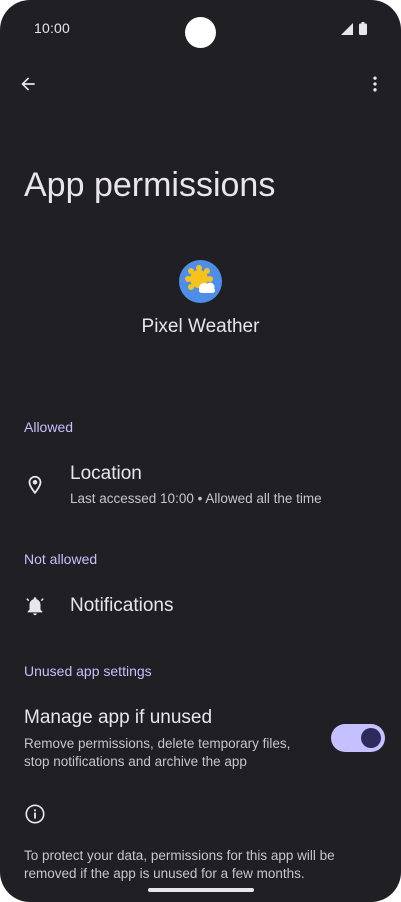  I want to click on permission-title-notifications: Notifications, so click(122, 605).